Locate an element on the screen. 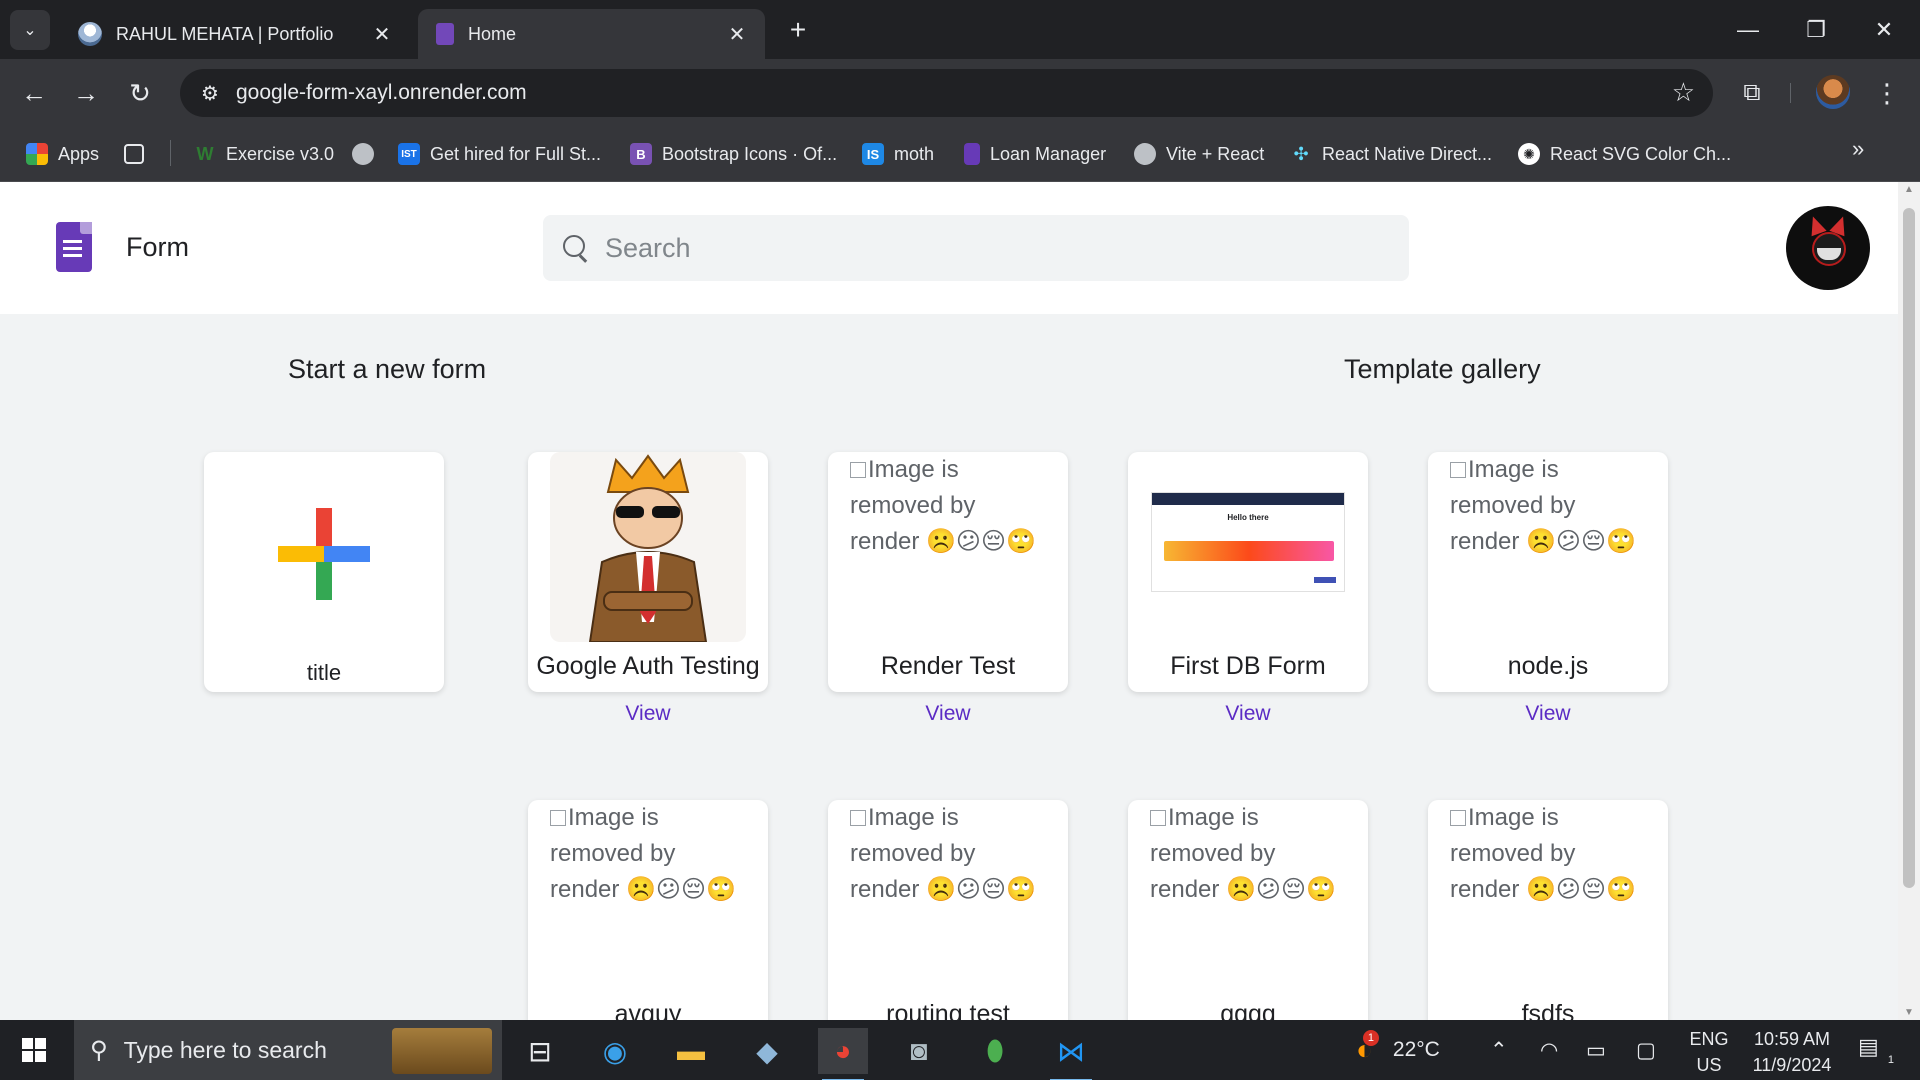  bookmark-moth: IS moth is located at coordinates (898, 154).